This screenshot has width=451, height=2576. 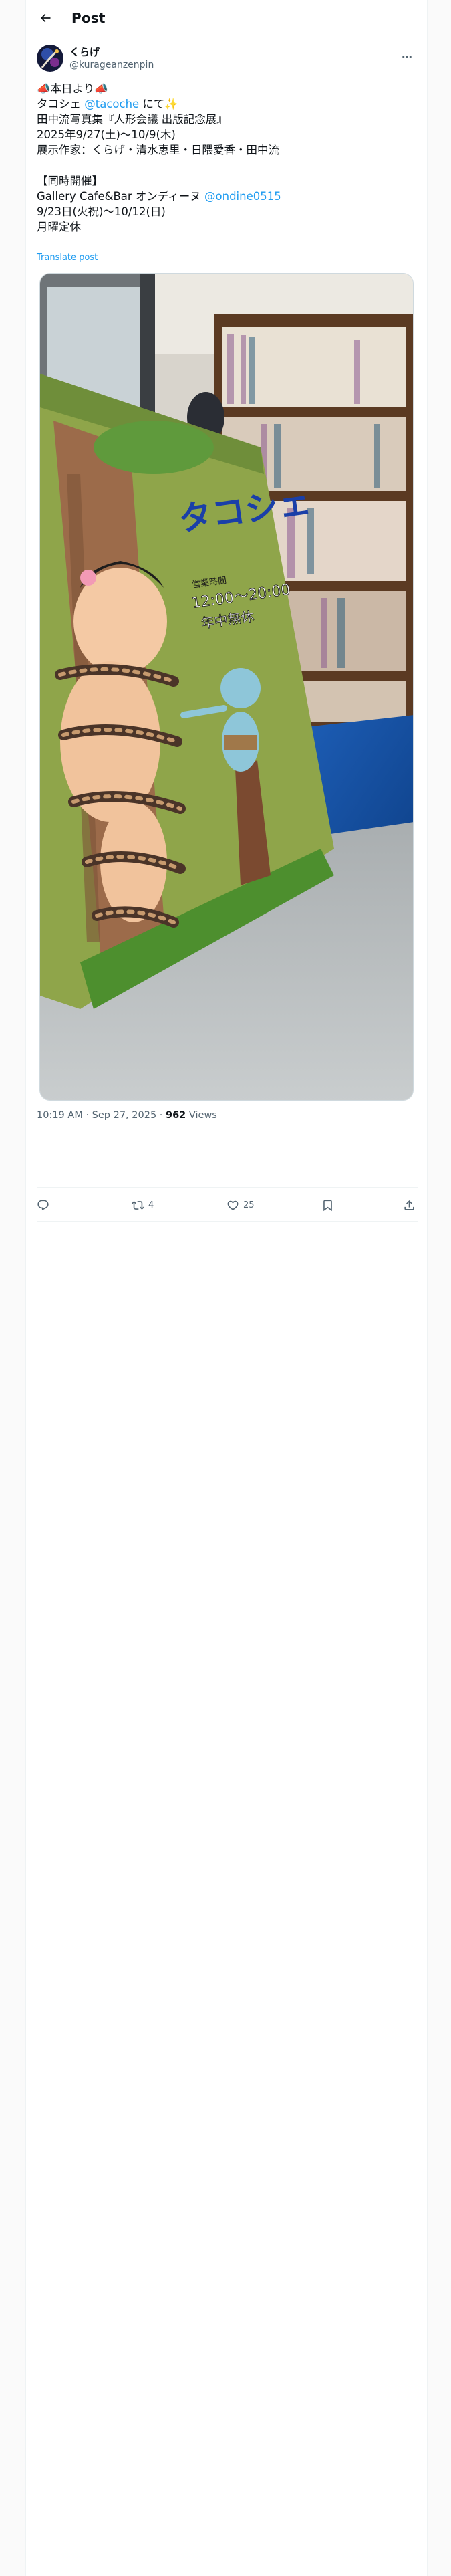 What do you see at coordinates (202, 1115) in the screenshot?
I see `views-label: Views` at bounding box center [202, 1115].